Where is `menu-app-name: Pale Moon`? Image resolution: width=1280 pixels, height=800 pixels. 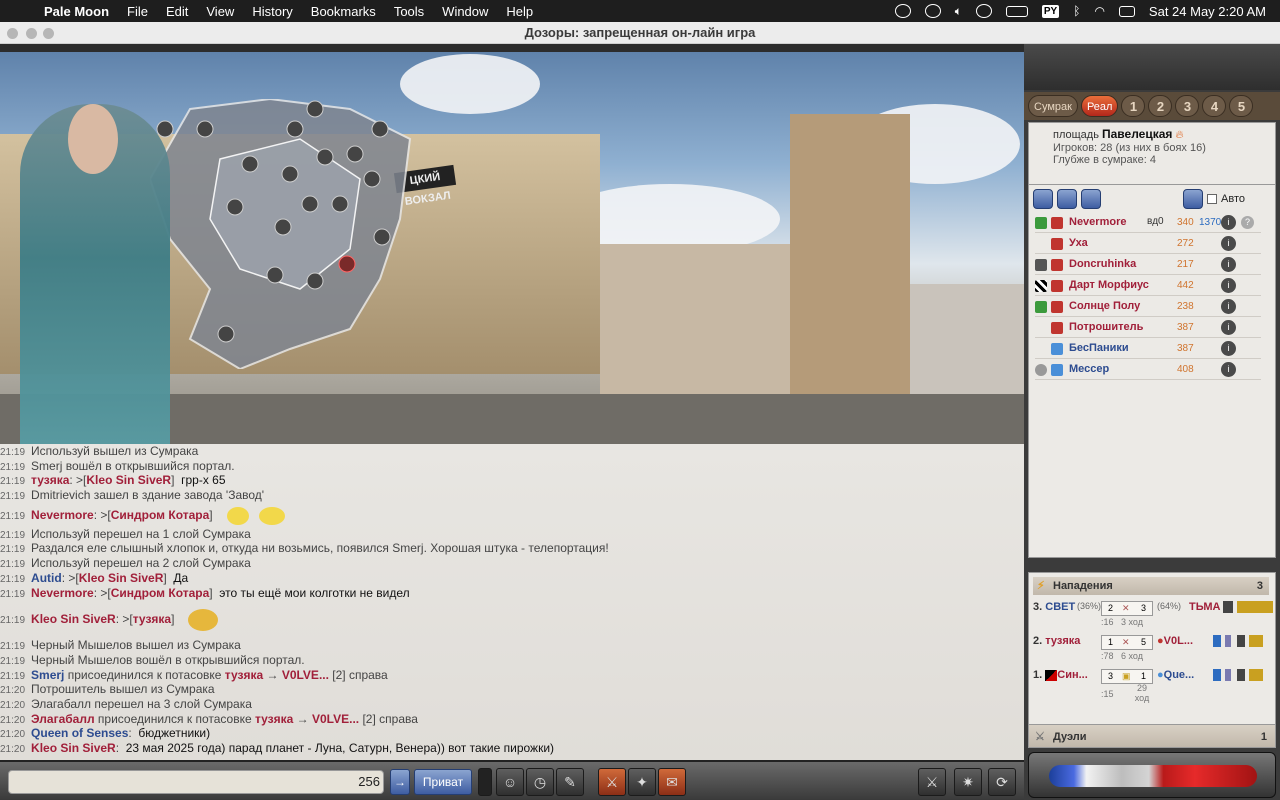 menu-app-name: Pale Moon is located at coordinates (78, 11).